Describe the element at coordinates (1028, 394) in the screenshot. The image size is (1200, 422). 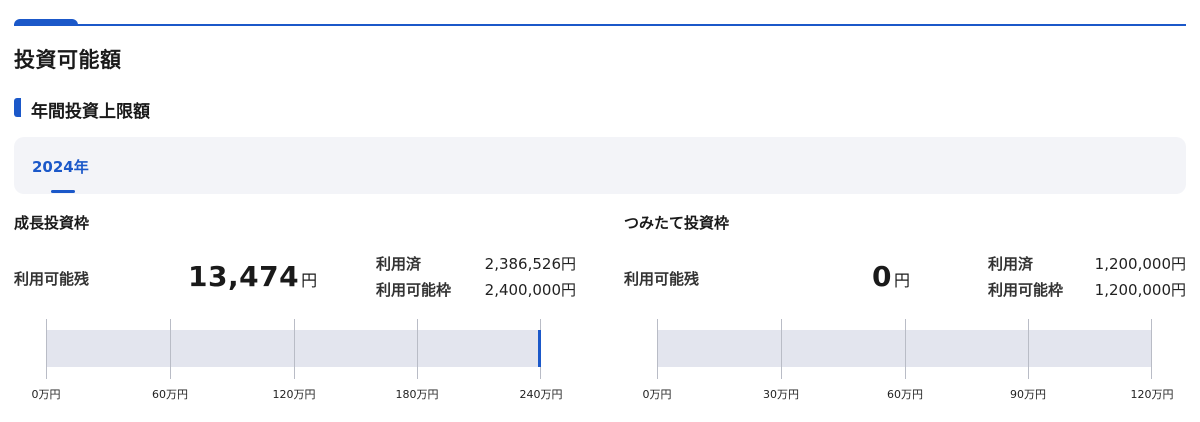
I see `tsumitate-bar-tick-label: 90万円` at that location.